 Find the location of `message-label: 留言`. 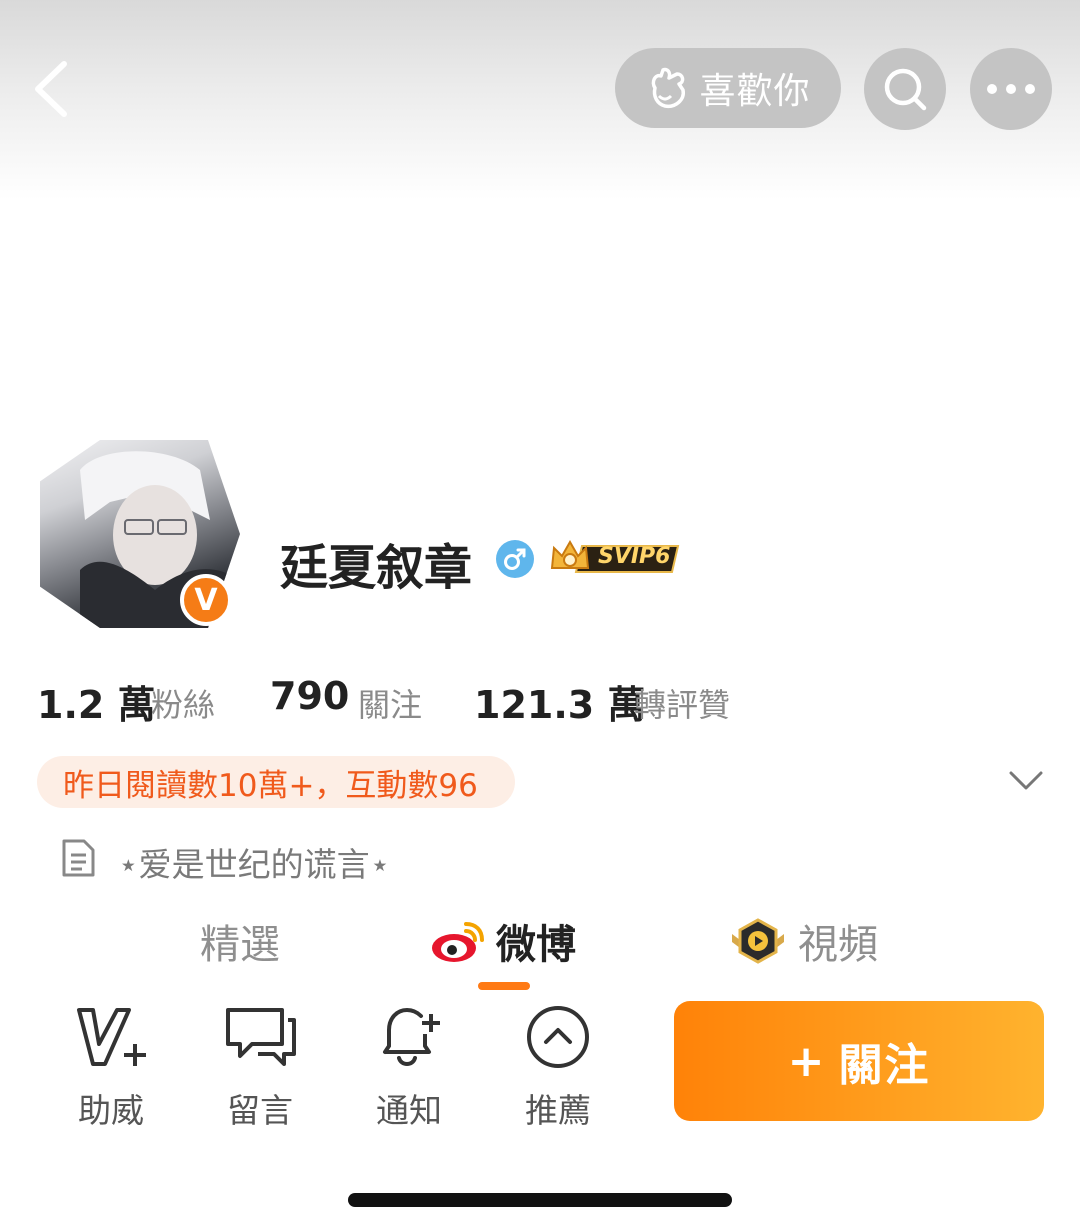

message-label: 留言 is located at coordinates (260, 1110).